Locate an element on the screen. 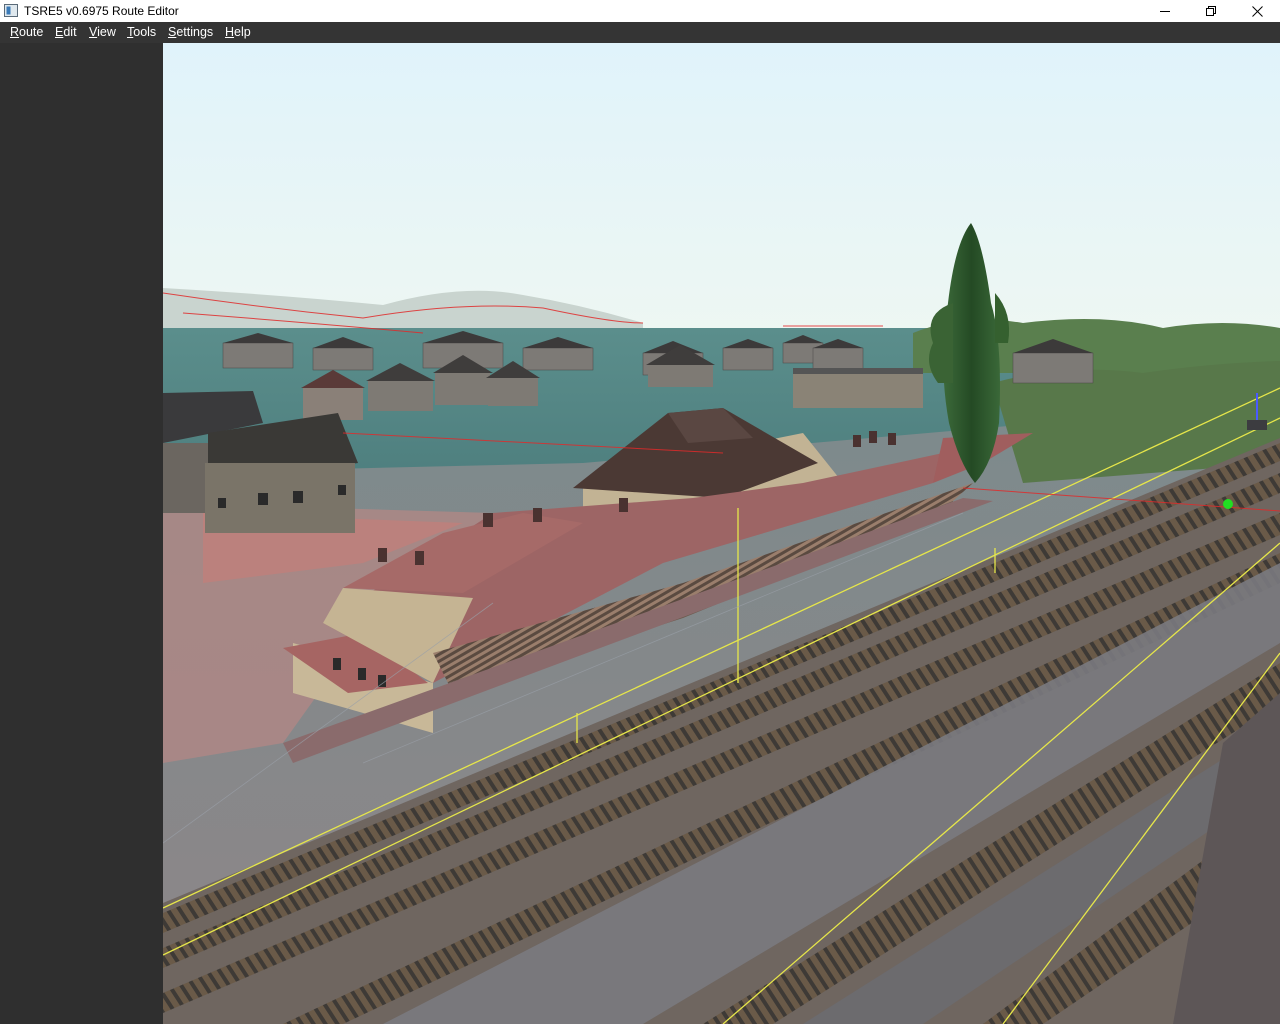 This screenshot has width=1280, height=1024. window-title: TSRE5 v0.6975 Route Editor is located at coordinates (101, 11).